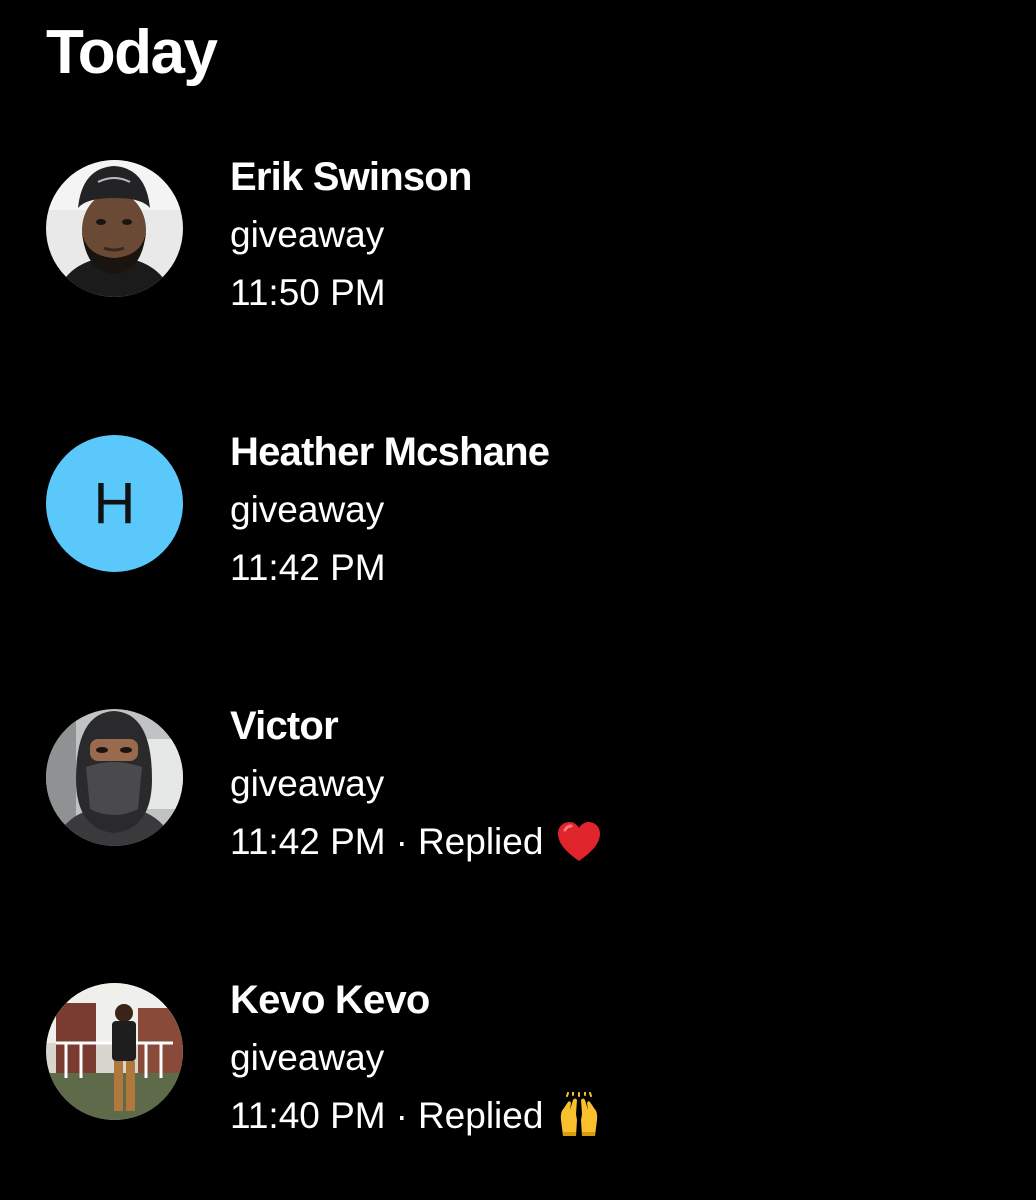 This screenshot has width=1036, height=1200. I want to click on message-meta: 11:42 PM · Replied, so click(416, 842).